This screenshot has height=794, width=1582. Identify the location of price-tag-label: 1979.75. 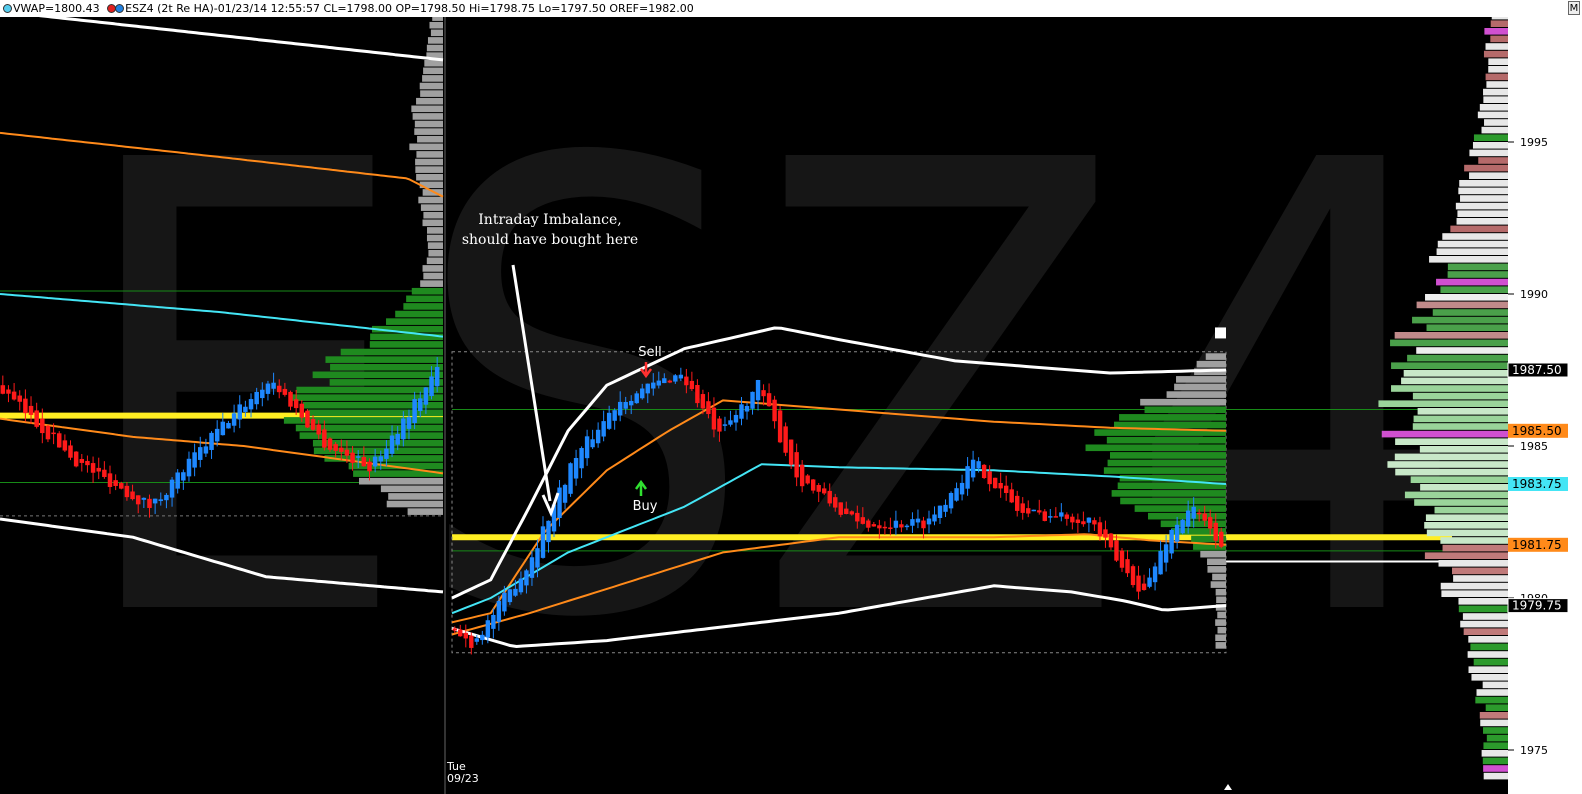
(1537, 606).